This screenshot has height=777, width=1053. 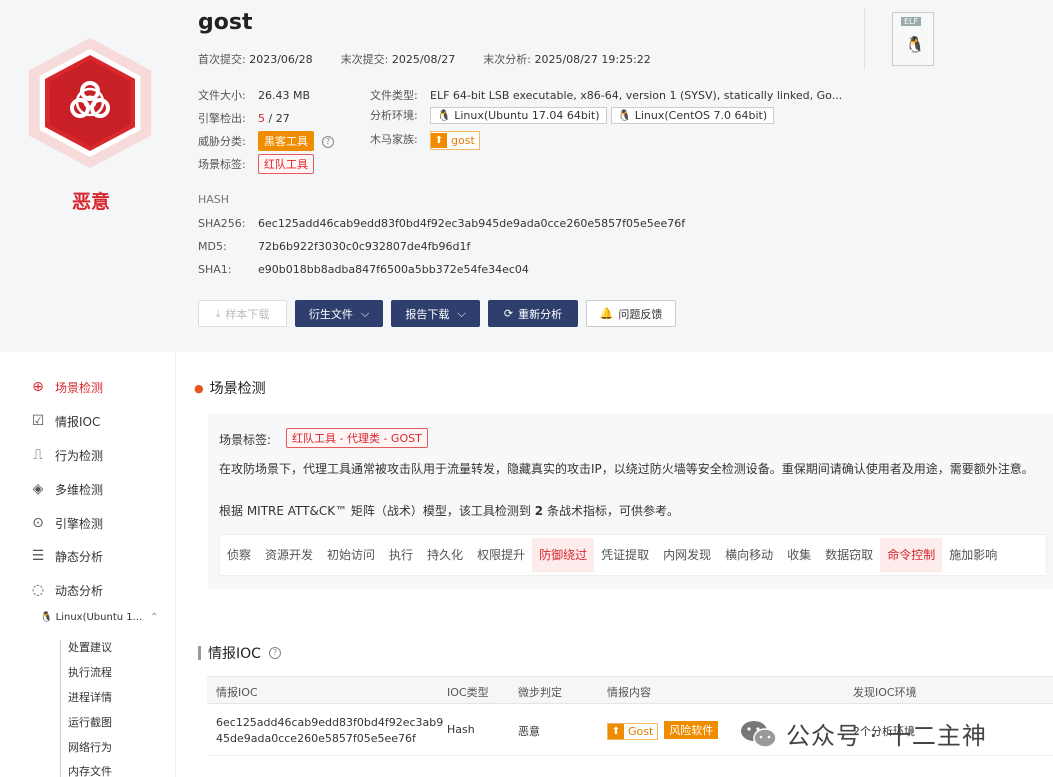 I want to click on tactic-persistence: 持久化, so click(x=445, y=555).